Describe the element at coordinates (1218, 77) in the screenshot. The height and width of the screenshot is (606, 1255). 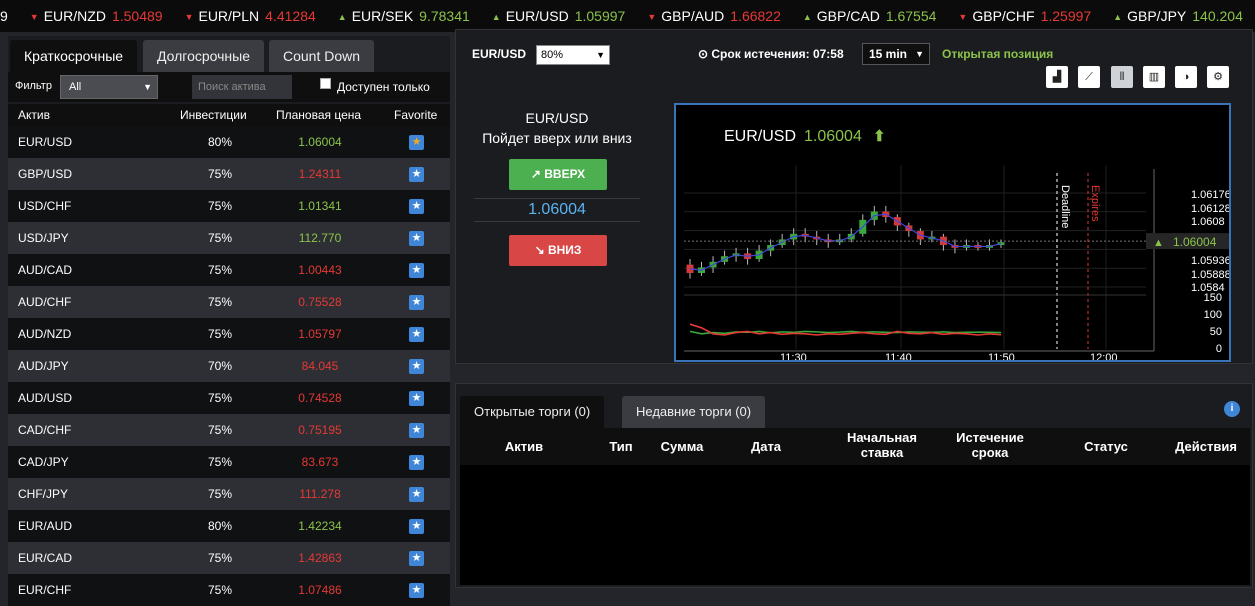
I see `gear-icon: ⚙` at that location.